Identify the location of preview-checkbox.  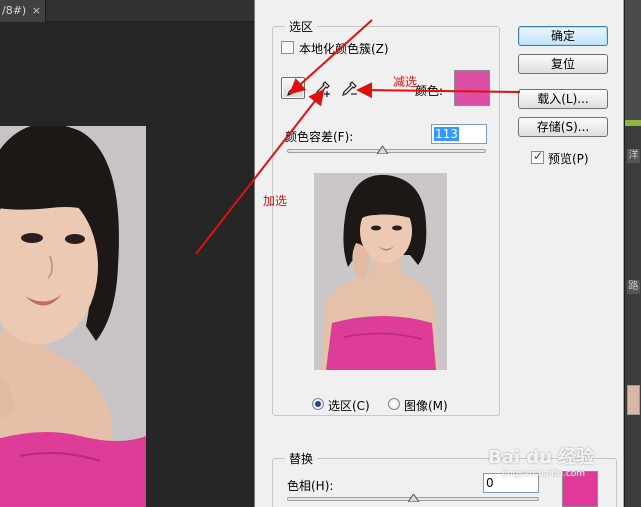
(537, 156).